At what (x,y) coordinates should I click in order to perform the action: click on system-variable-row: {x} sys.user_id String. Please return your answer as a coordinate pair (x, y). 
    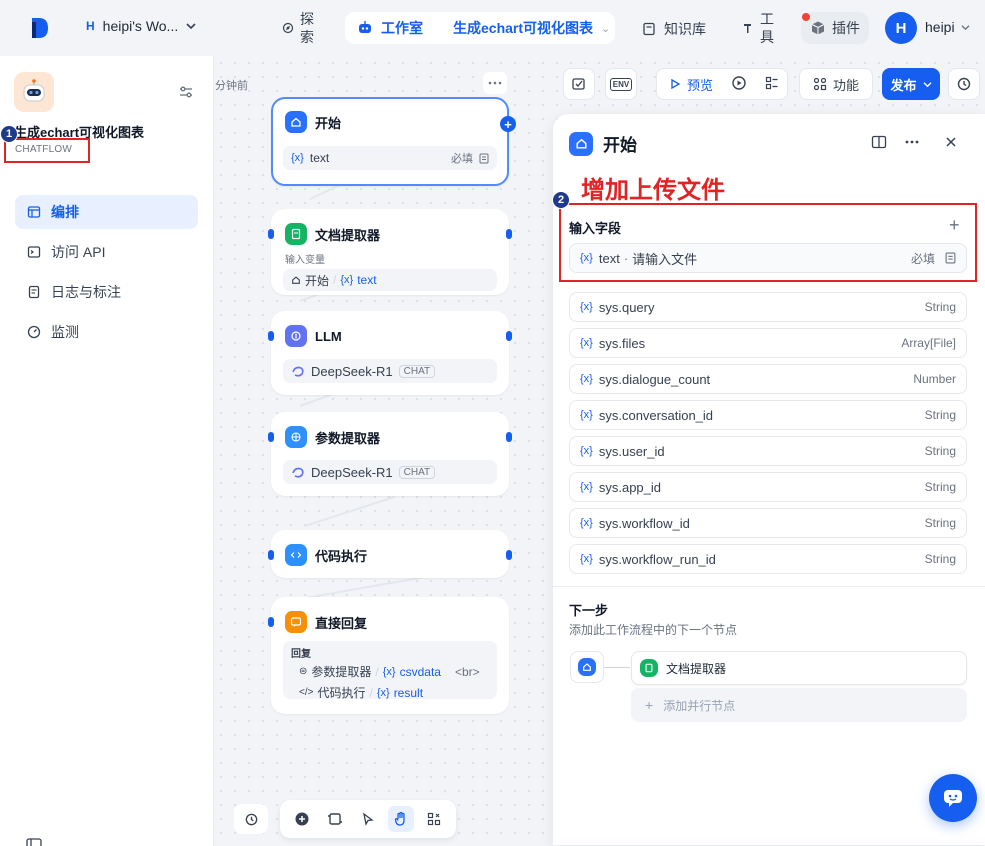
    Looking at the image, I should click on (768, 451).